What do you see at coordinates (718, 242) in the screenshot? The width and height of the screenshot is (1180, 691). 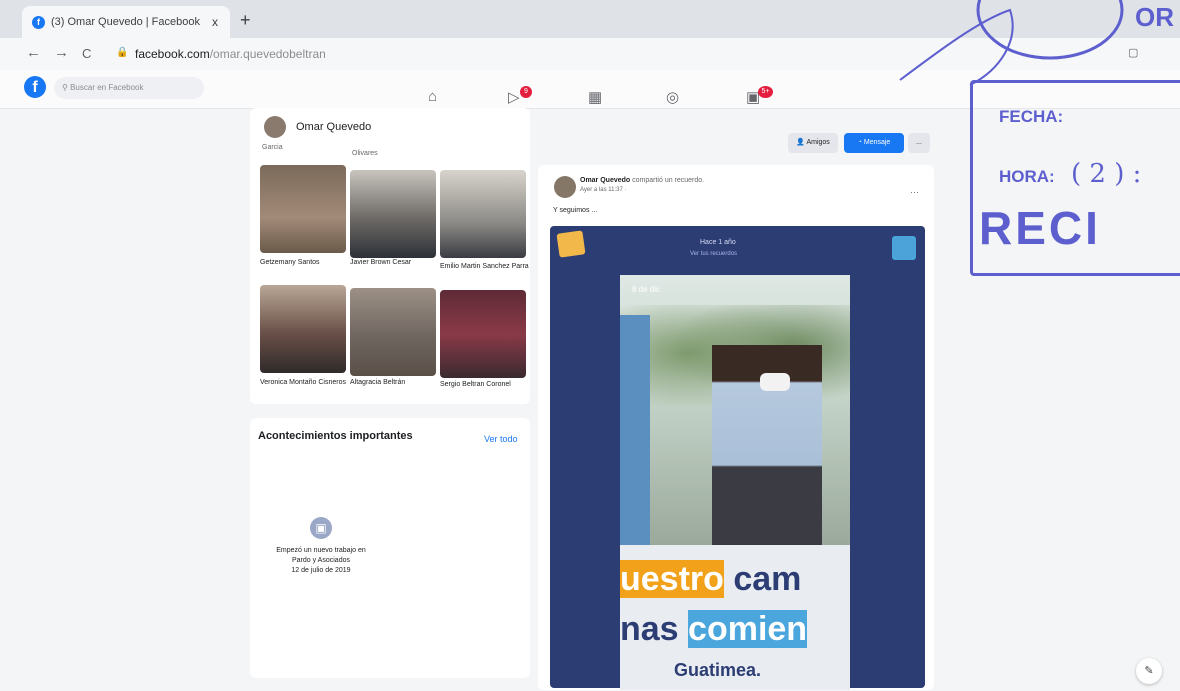 I see `memory-title: Hace 1 año` at bounding box center [718, 242].